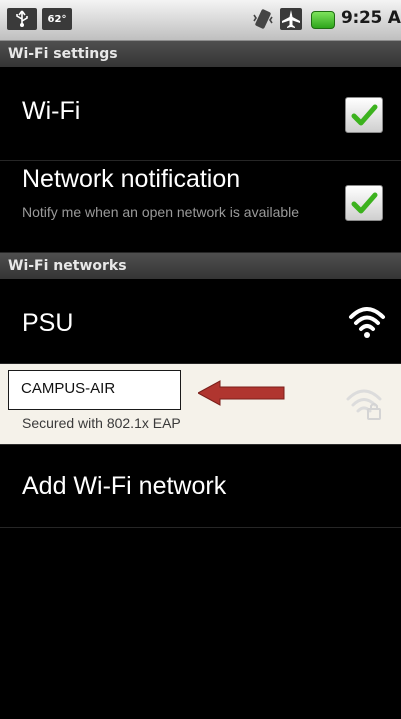 This screenshot has width=401, height=719. What do you see at coordinates (371, 18) in the screenshot?
I see `clock: 9:25 AM` at bounding box center [371, 18].